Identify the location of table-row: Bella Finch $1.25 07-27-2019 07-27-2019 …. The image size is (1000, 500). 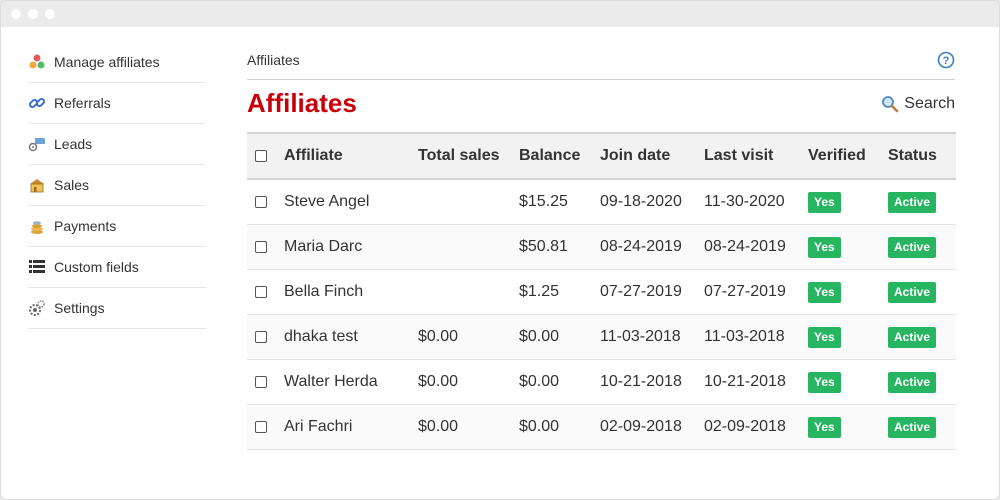
(601, 292).